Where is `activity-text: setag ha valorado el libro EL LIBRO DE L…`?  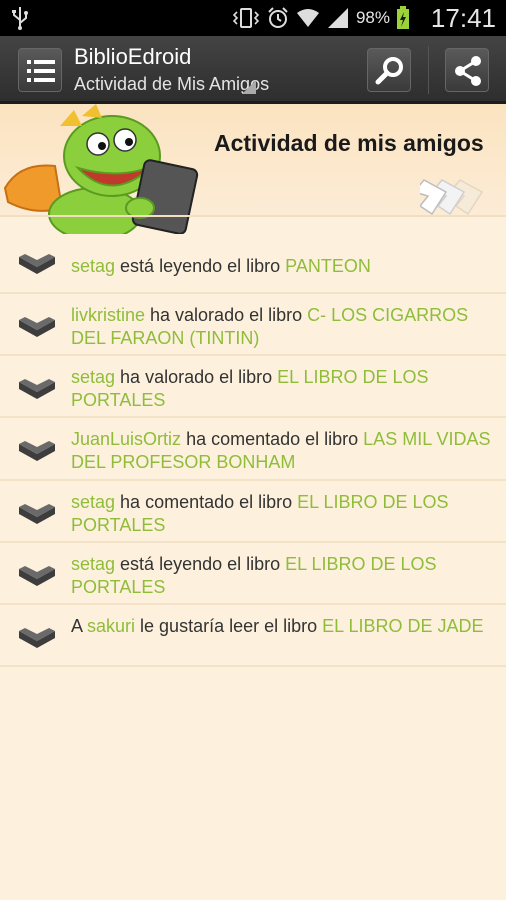
activity-text: setag ha valorado el libro EL LIBRO DE L… is located at coordinates (250, 388).